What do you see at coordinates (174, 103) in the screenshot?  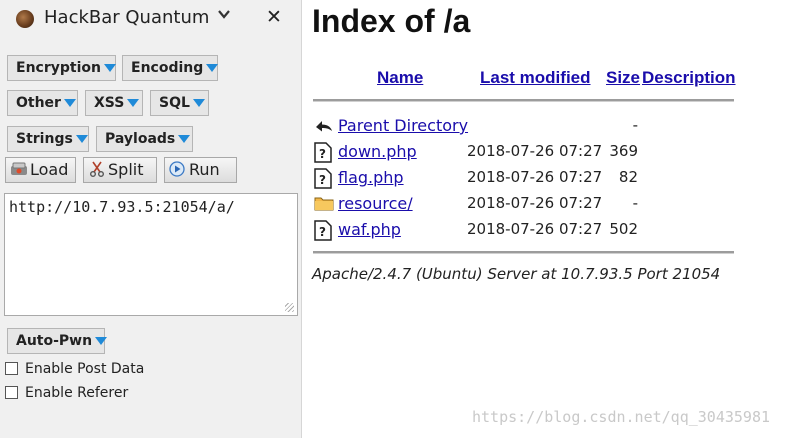 I see `menu-label: SQL` at bounding box center [174, 103].